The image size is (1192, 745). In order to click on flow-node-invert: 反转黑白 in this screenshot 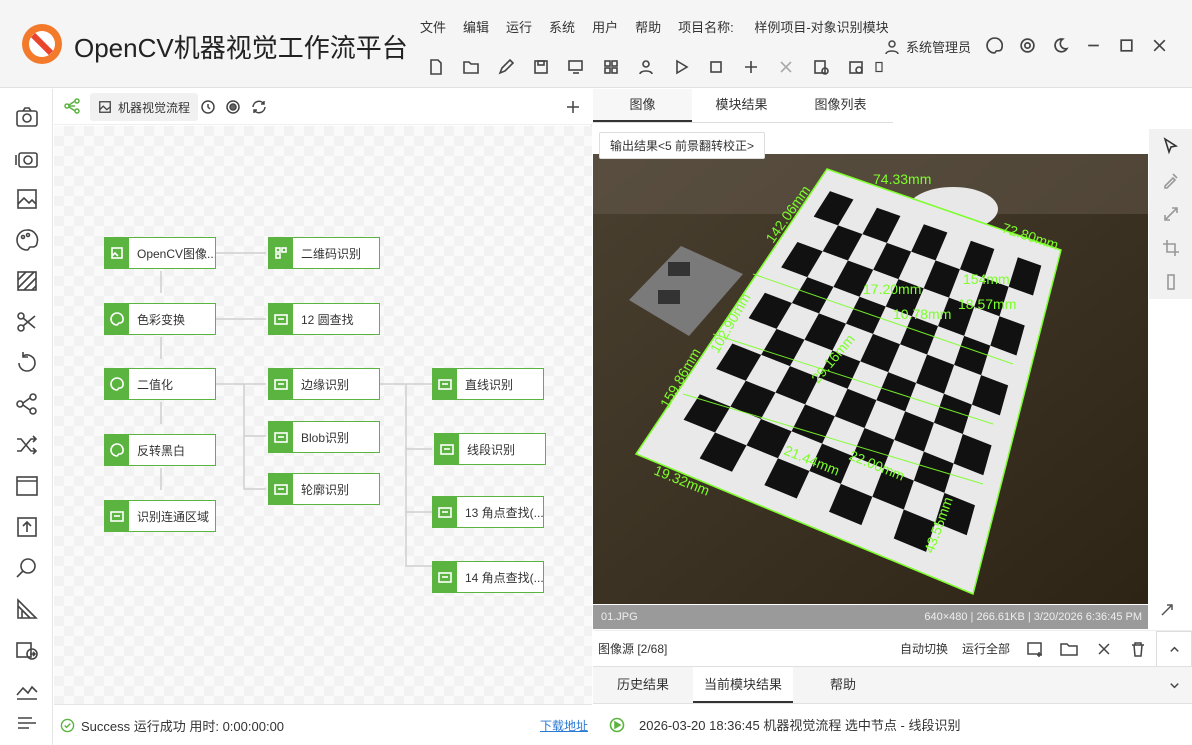, I will do `click(160, 450)`.